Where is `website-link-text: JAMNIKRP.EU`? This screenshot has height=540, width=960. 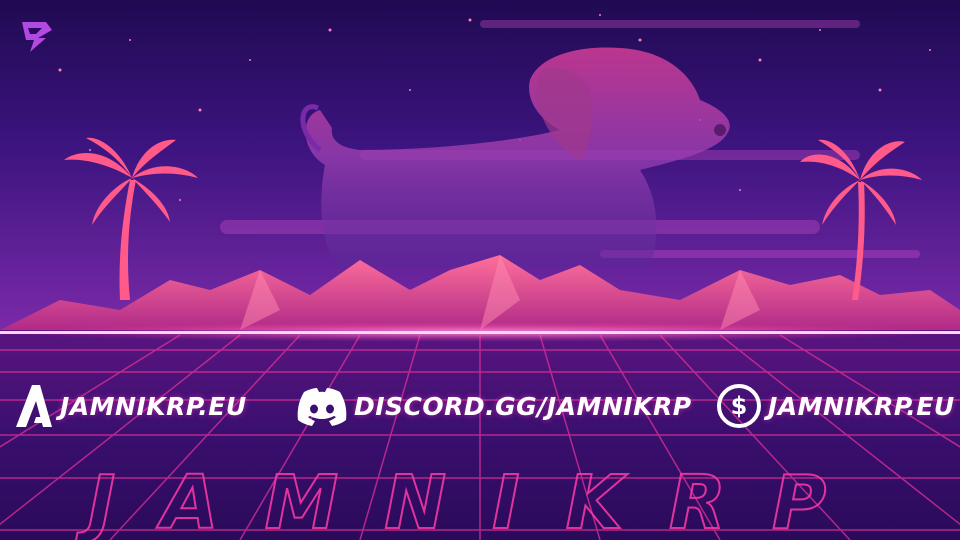
website-link-text: JAMNIKRP.EU is located at coordinates (153, 406).